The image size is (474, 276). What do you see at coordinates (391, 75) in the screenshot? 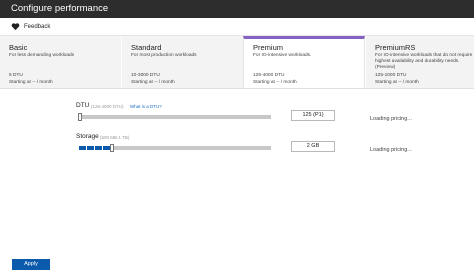
I see `tier-dtu-range: 125-1000 DTU` at bounding box center [391, 75].